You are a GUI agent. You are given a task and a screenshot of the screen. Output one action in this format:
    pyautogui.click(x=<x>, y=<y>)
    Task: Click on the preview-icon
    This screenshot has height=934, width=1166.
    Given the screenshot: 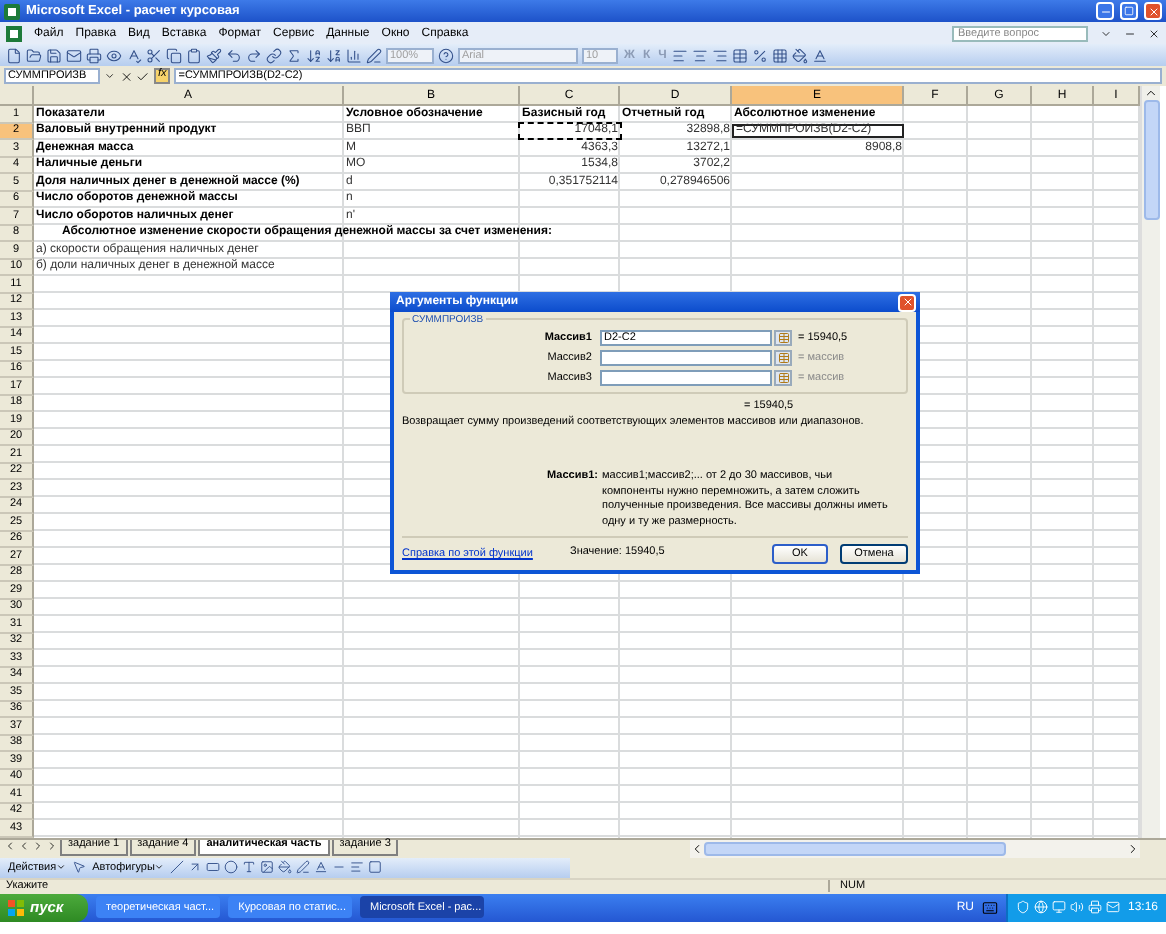 What is the action you would take?
    pyautogui.click(x=114, y=55)
    